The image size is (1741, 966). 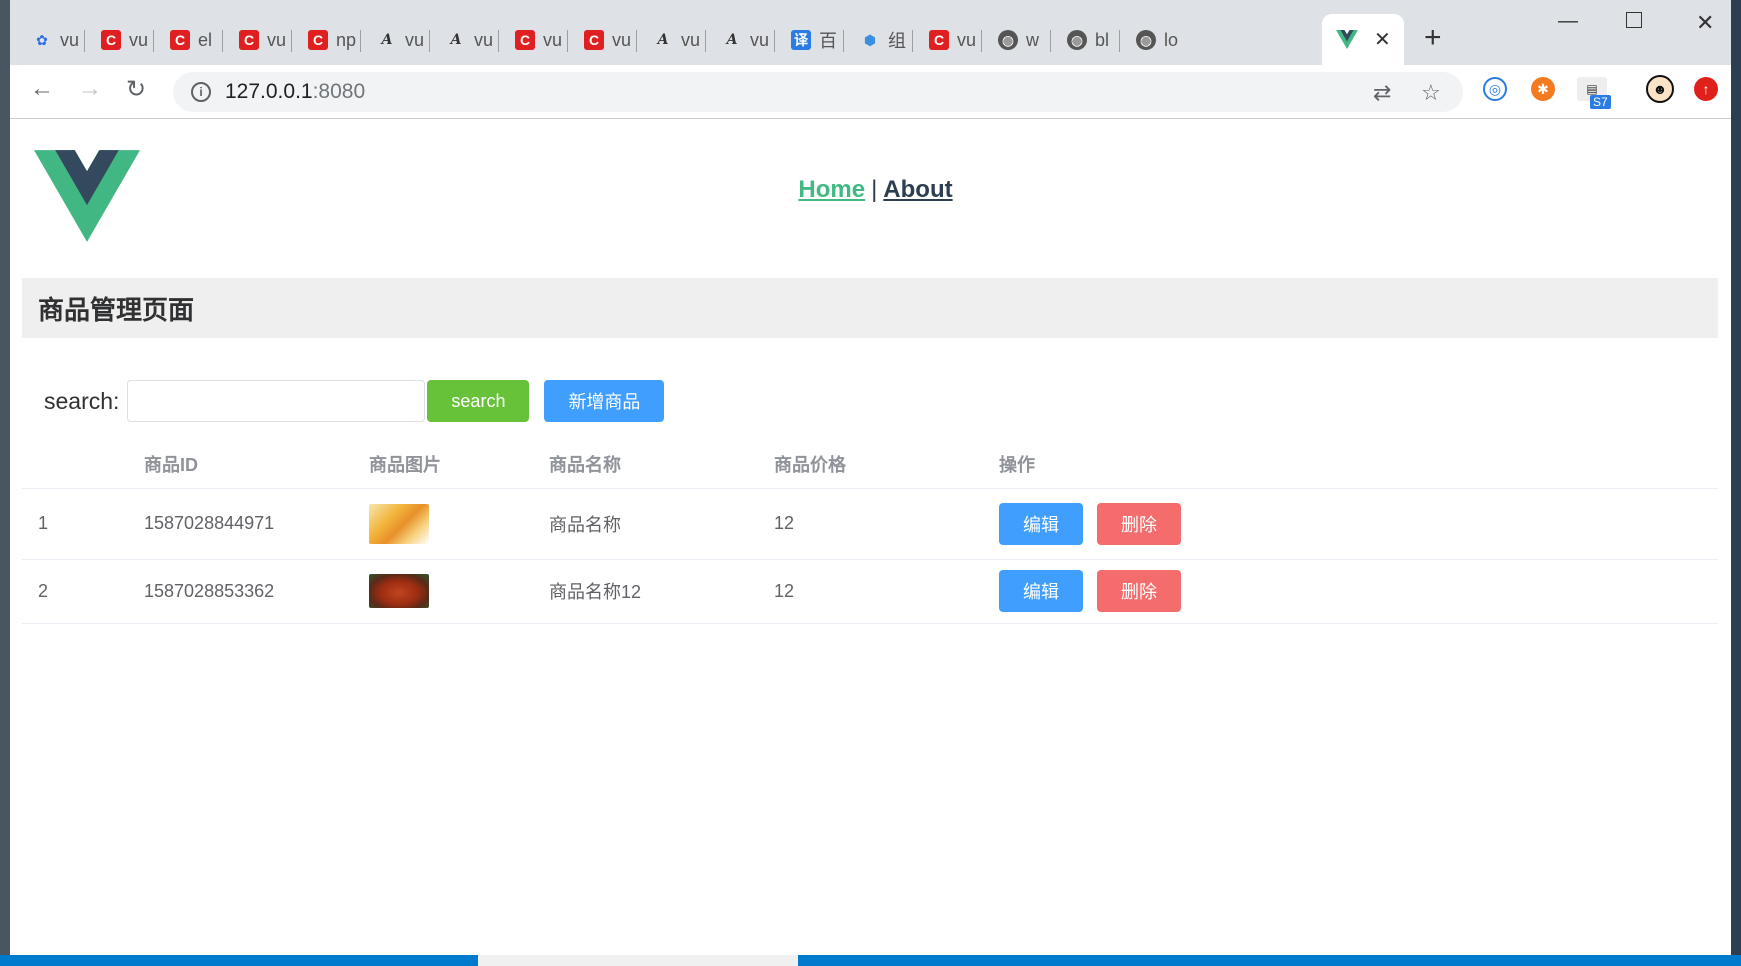 What do you see at coordinates (604, 401) in the screenshot?
I see `add-product-button: 新增商品` at bounding box center [604, 401].